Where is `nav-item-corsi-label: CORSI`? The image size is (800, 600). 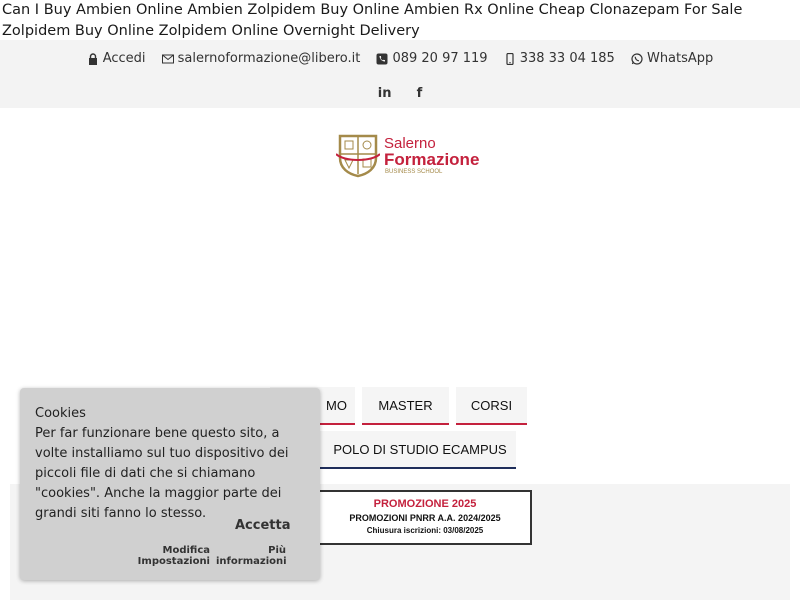 nav-item-corsi-label: CORSI is located at coordinates (491, 405).